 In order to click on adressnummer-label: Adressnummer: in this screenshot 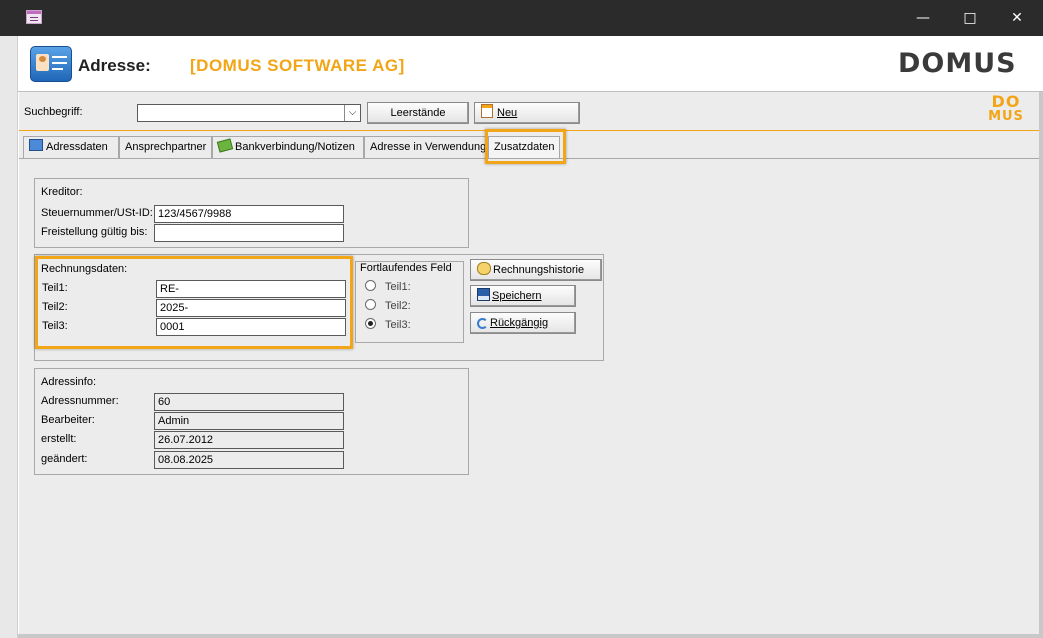, I will do `click(80, 401)`.